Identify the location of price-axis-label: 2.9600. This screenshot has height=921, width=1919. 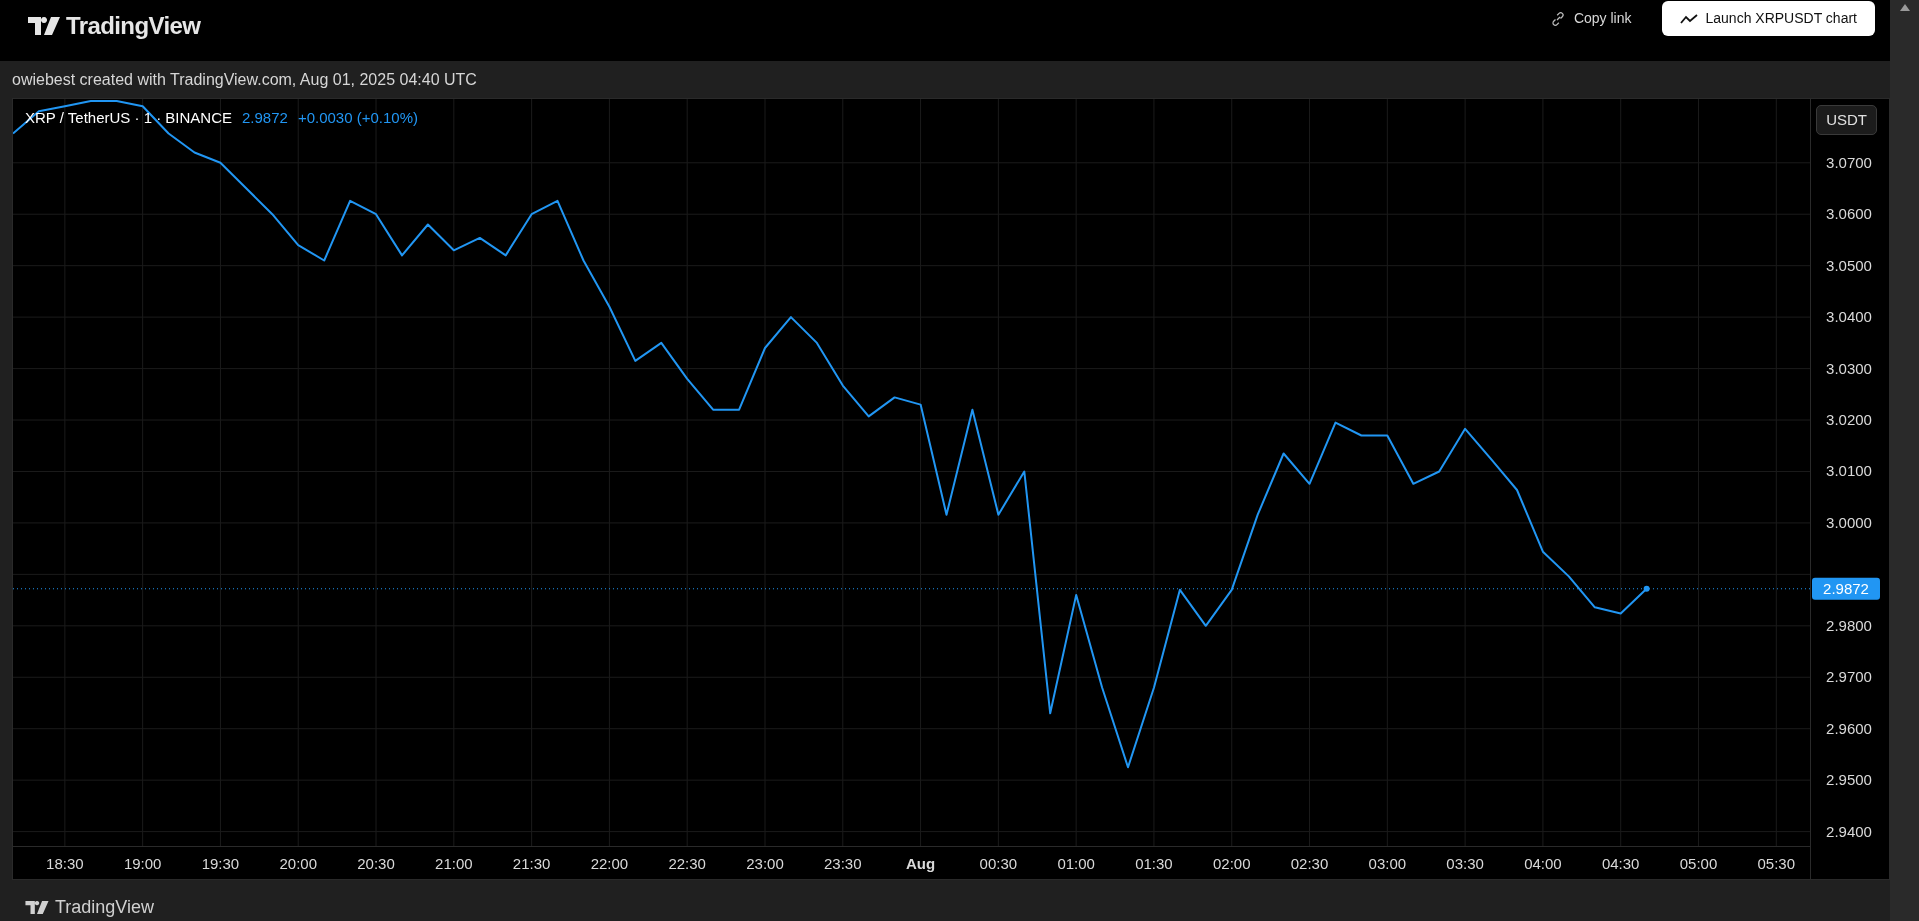
(1849, 728).